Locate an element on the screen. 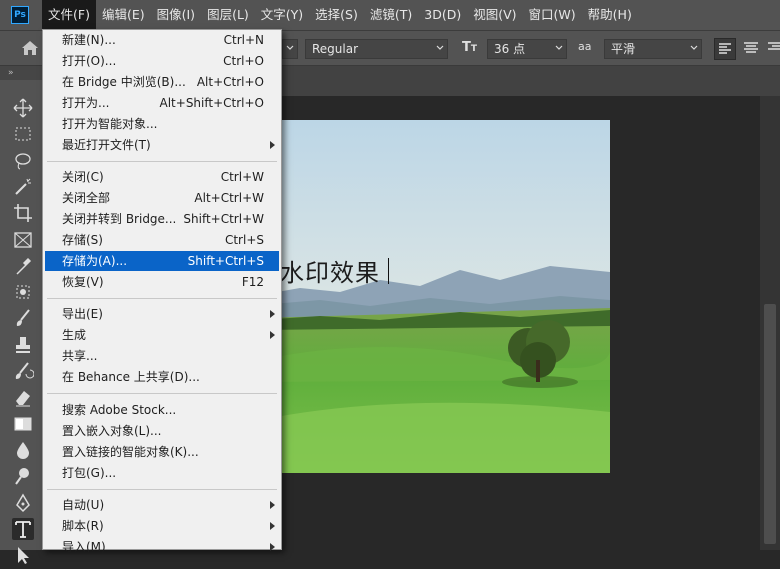  path-select-tool is located at coordinates (23, 555).